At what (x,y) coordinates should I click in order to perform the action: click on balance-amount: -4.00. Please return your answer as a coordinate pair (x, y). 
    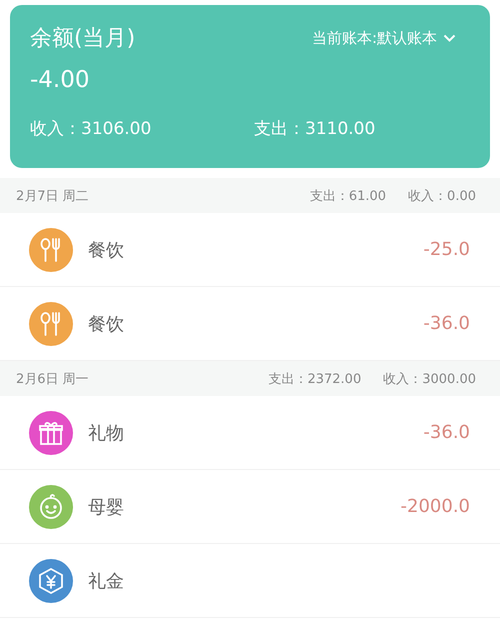
    Looking at the image, I should click on (60, 80).